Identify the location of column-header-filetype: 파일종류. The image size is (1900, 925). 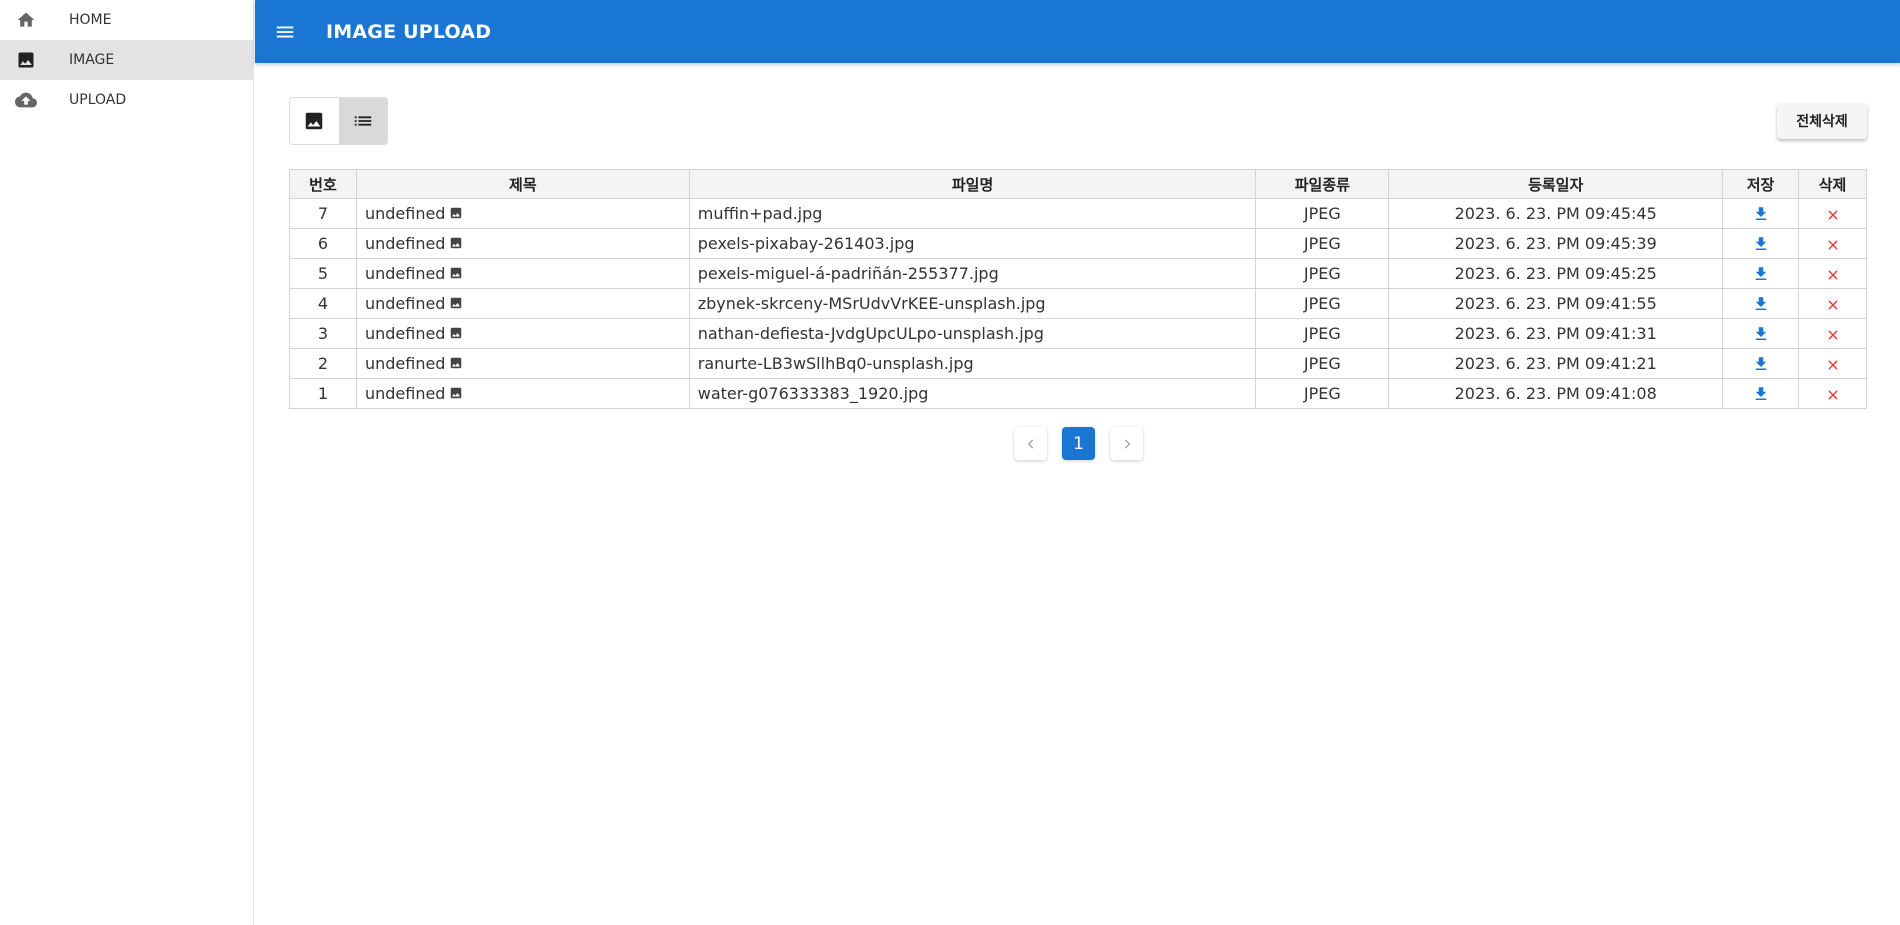
(1322, 184).